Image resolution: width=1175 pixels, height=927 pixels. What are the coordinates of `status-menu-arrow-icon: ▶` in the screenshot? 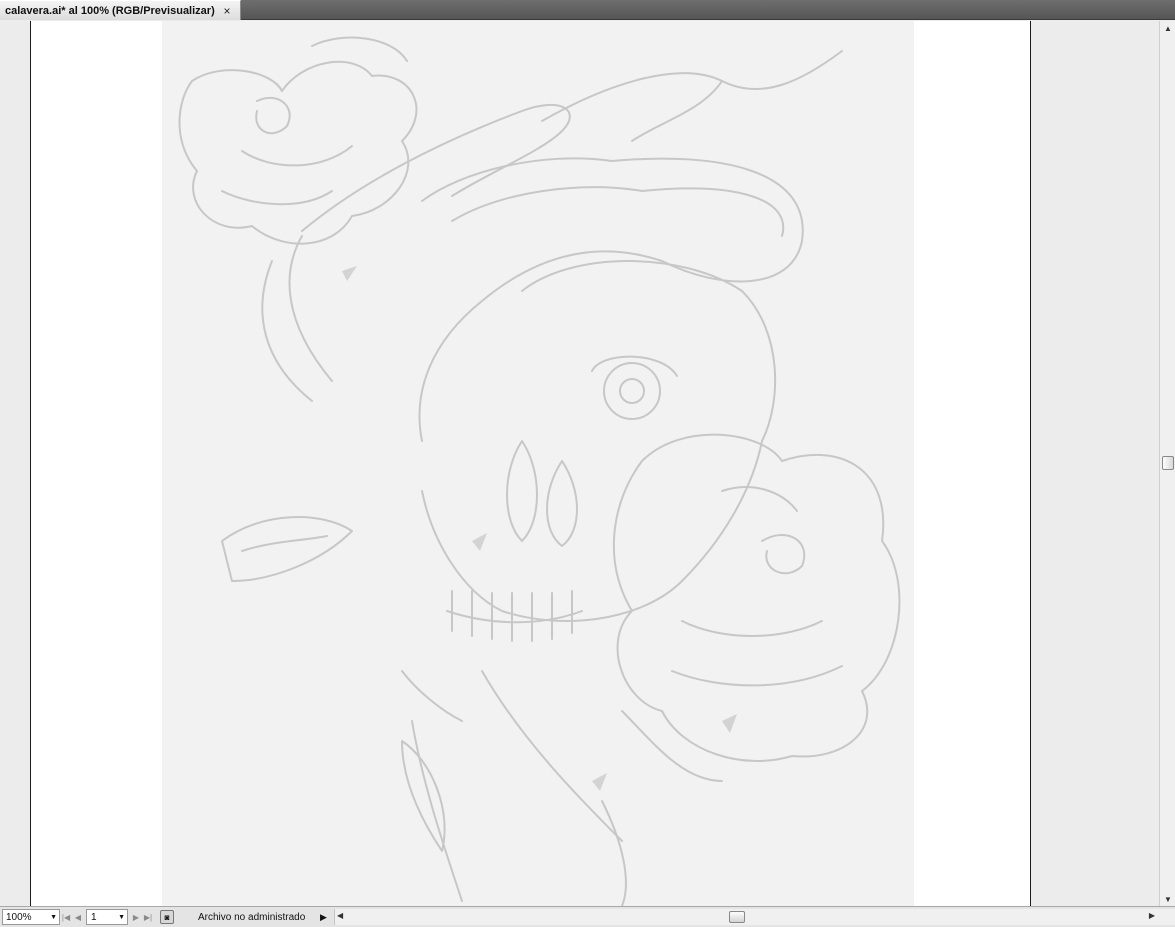 It's located at (326, 917).